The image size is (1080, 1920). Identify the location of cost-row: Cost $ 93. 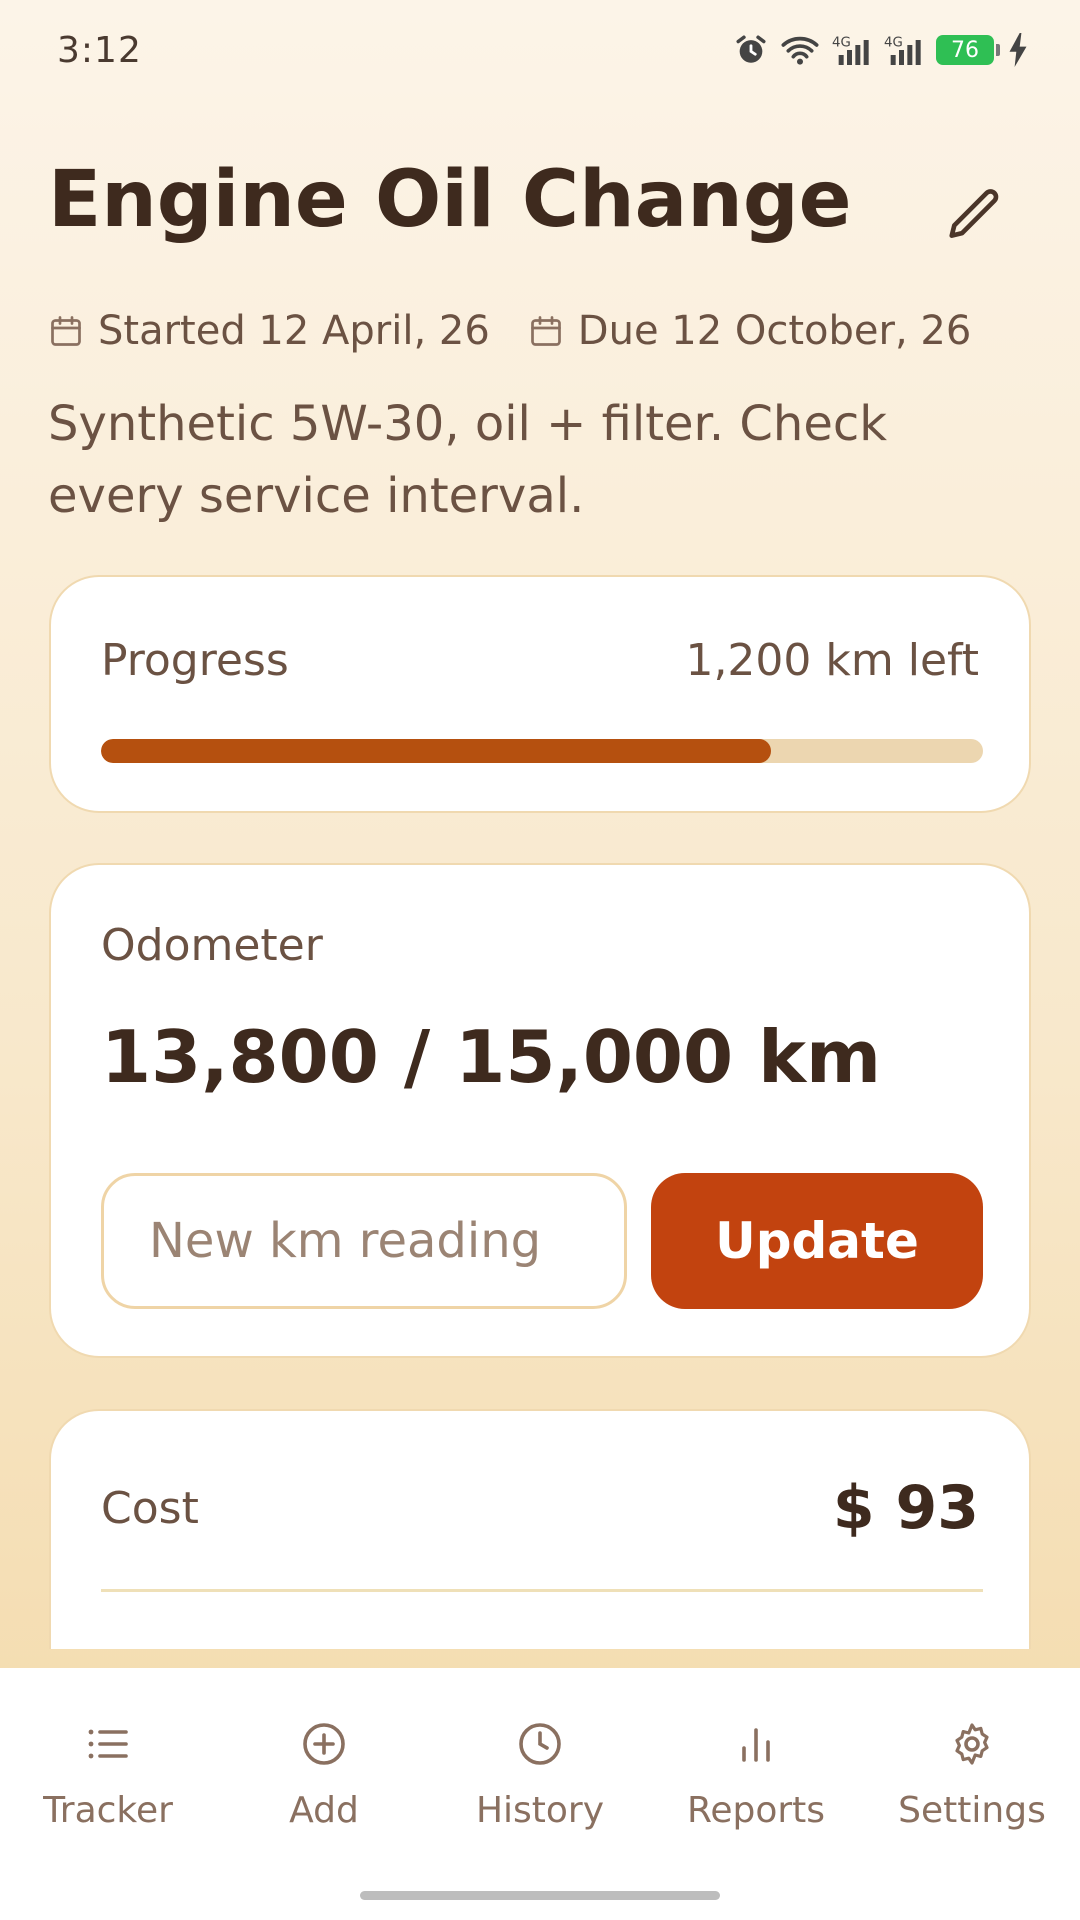
(540, 1508).